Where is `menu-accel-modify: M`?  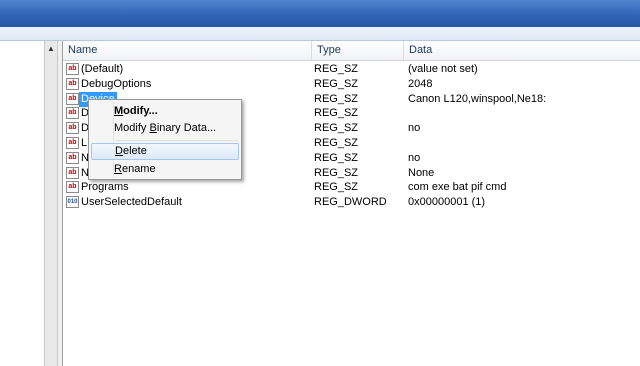
menu-accel-modify: M is located at coordinates (119, 111).